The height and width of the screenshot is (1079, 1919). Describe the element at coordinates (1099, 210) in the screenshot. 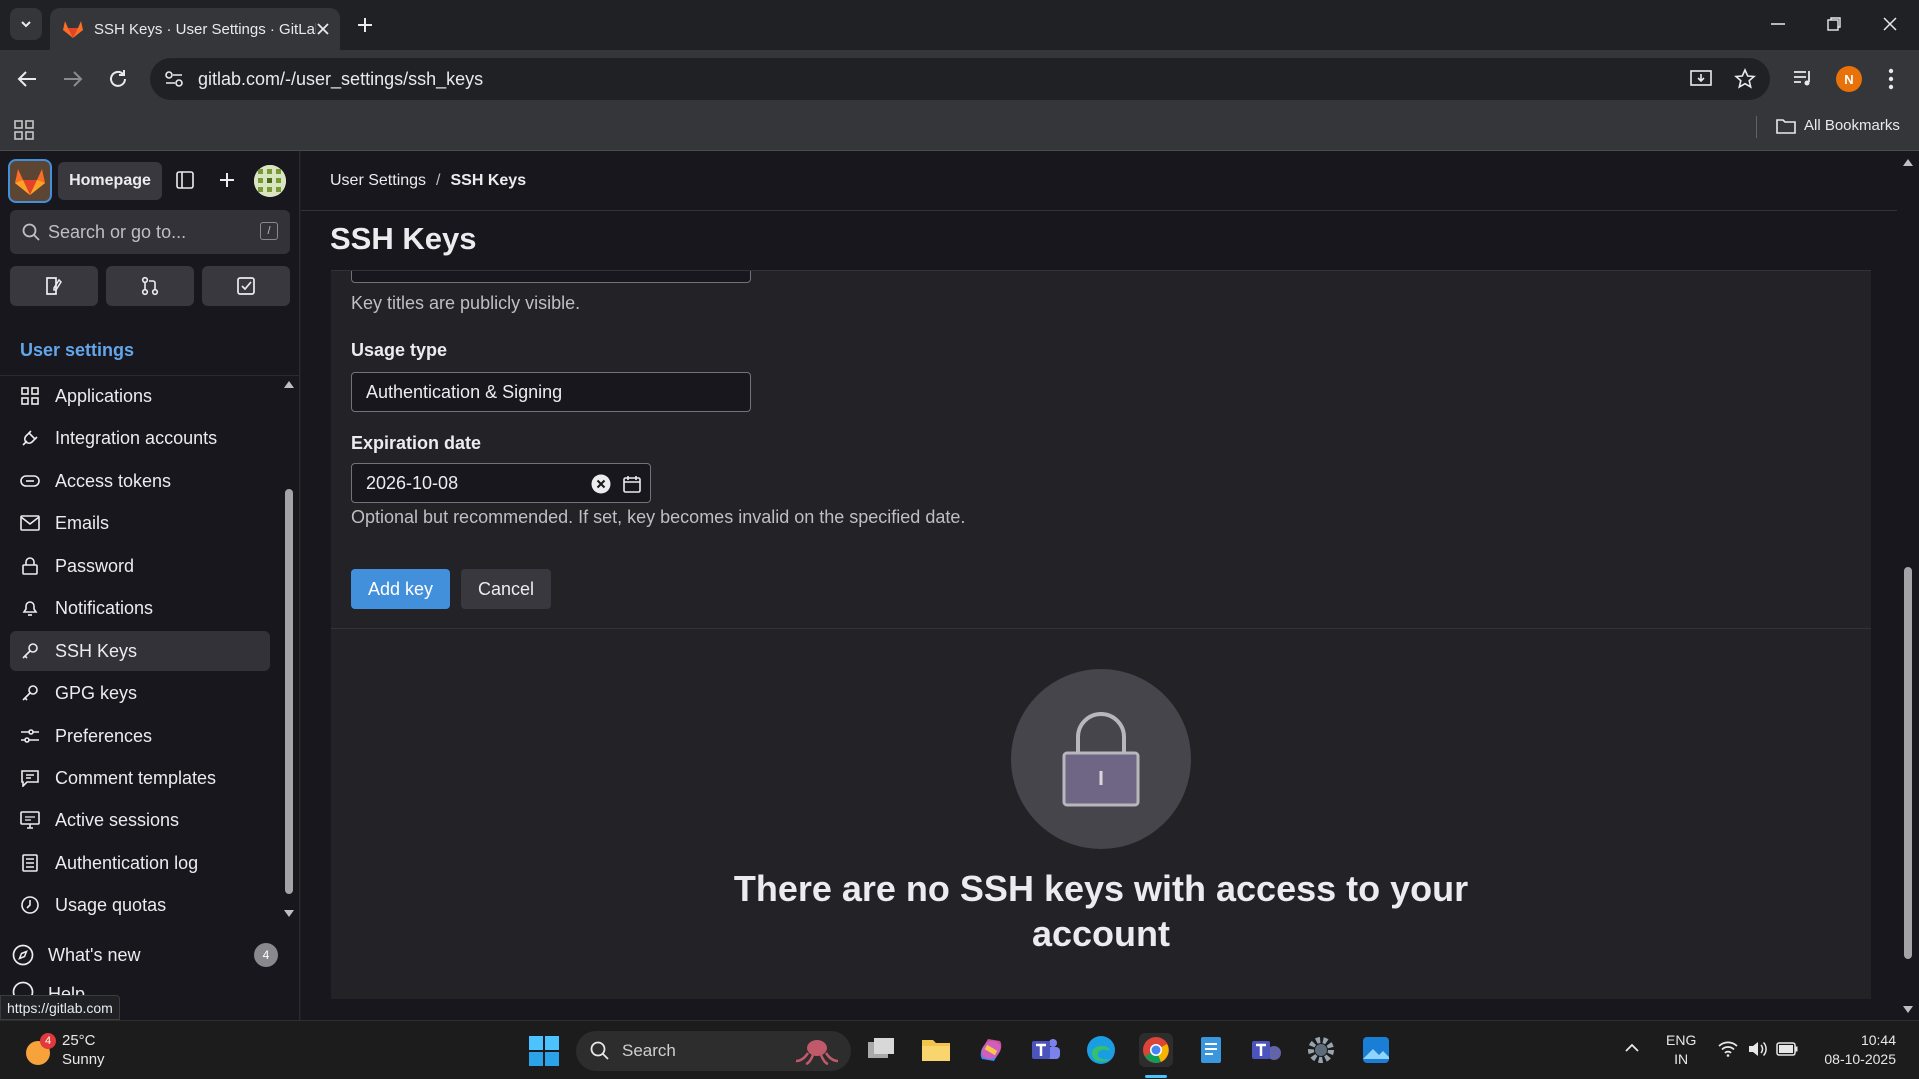

I see `breadcrumb-divider` at that location.